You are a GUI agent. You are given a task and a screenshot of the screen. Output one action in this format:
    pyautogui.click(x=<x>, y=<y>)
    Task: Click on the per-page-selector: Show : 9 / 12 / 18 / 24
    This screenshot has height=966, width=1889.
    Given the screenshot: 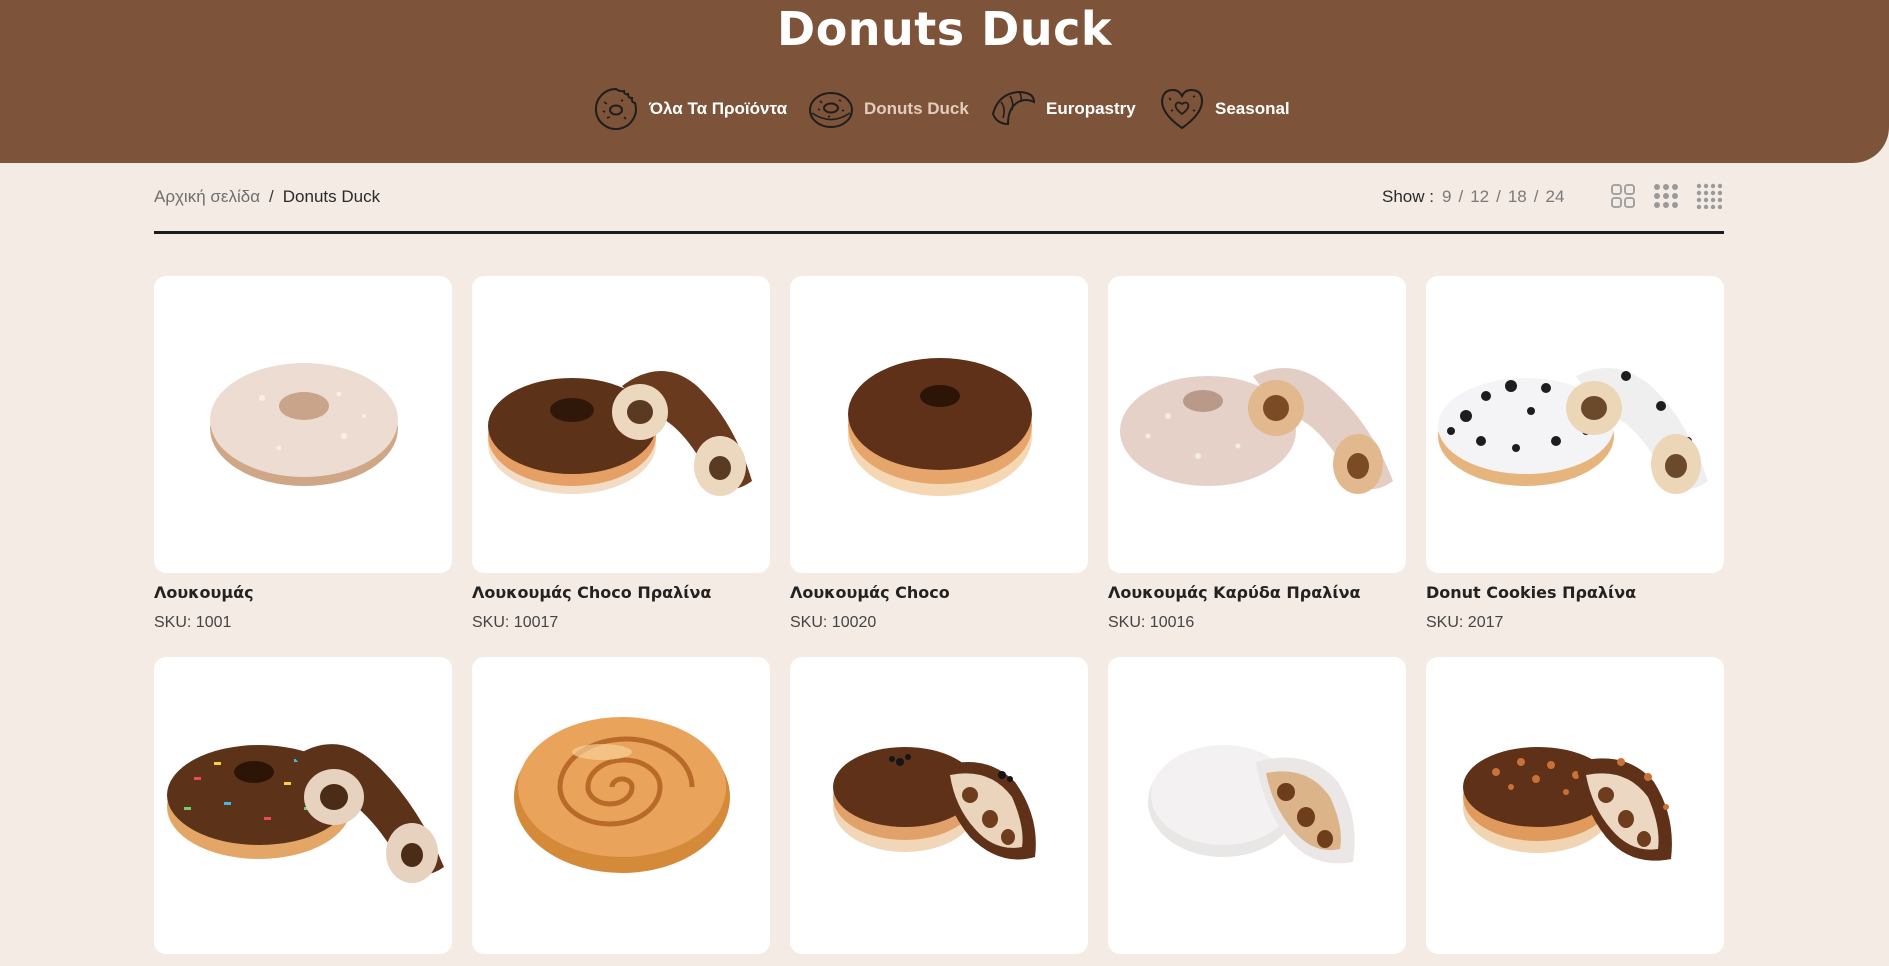 What is the action you would take?
    pyautogui.click(x=1473, y=197)
    